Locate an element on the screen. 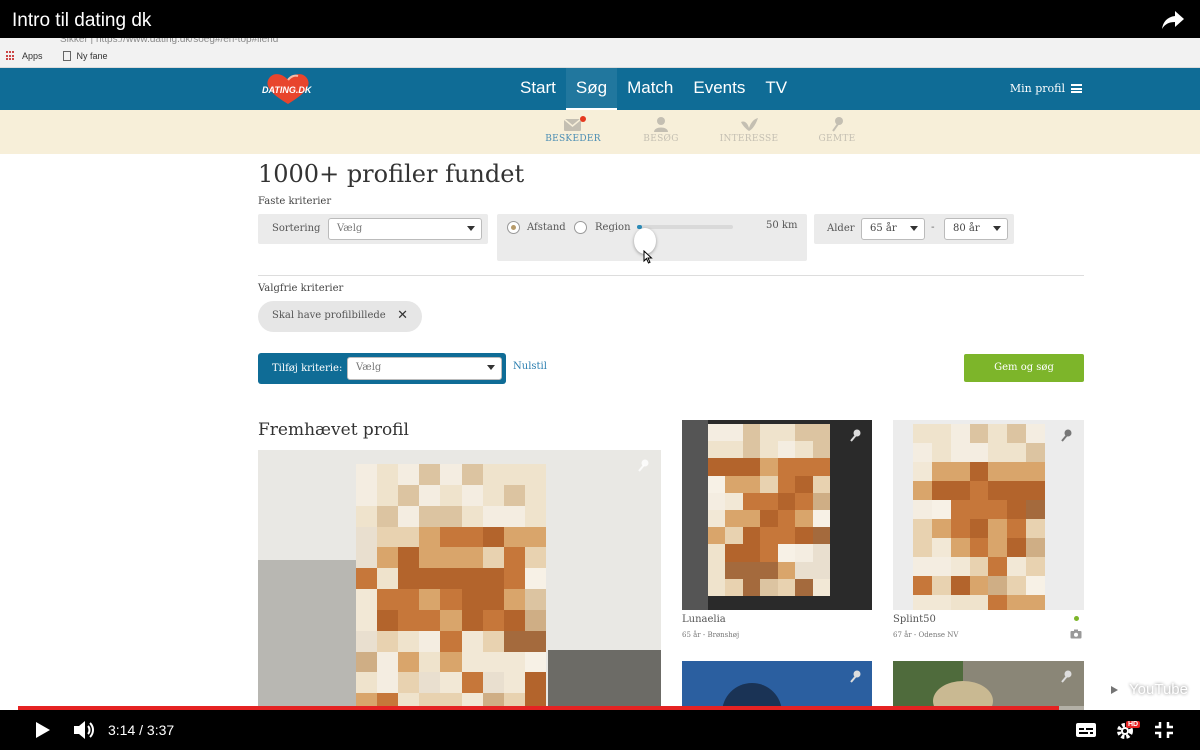 The width and height of the screenshot is (1200, 750). add-criteria-select: Vælg is located at coordinates (424, 368).